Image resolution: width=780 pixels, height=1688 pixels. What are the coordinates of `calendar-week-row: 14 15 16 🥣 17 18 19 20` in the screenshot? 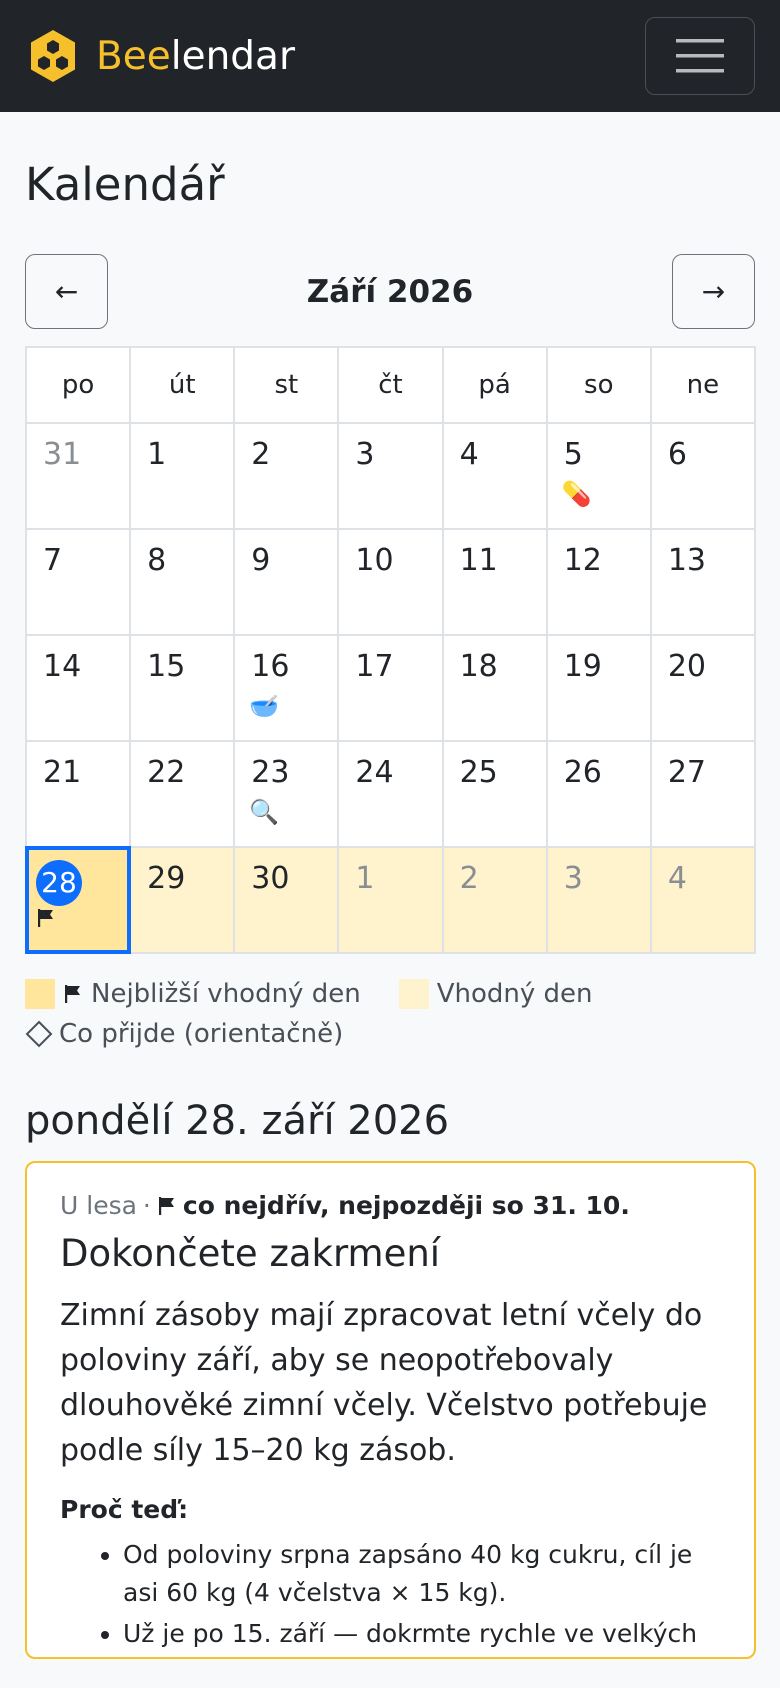 It's located at (390, 688).